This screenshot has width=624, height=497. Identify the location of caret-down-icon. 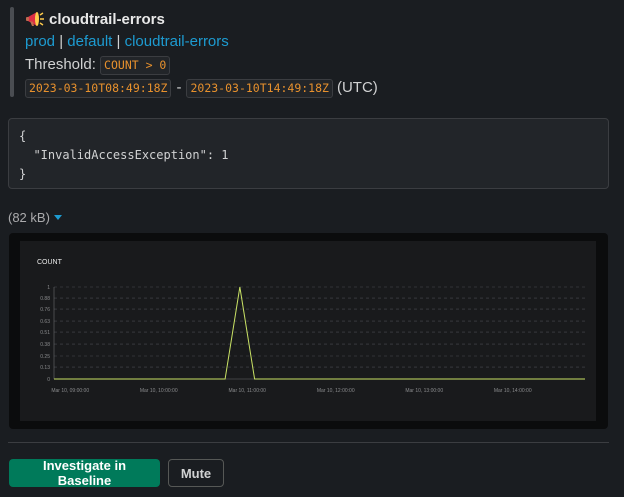
(57, 217).